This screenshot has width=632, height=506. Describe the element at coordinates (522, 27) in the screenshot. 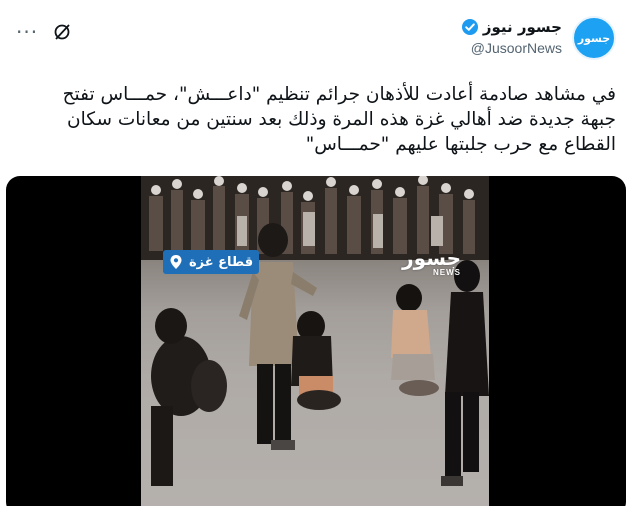

I see `author-display-name: جسور نيوز` at that location.